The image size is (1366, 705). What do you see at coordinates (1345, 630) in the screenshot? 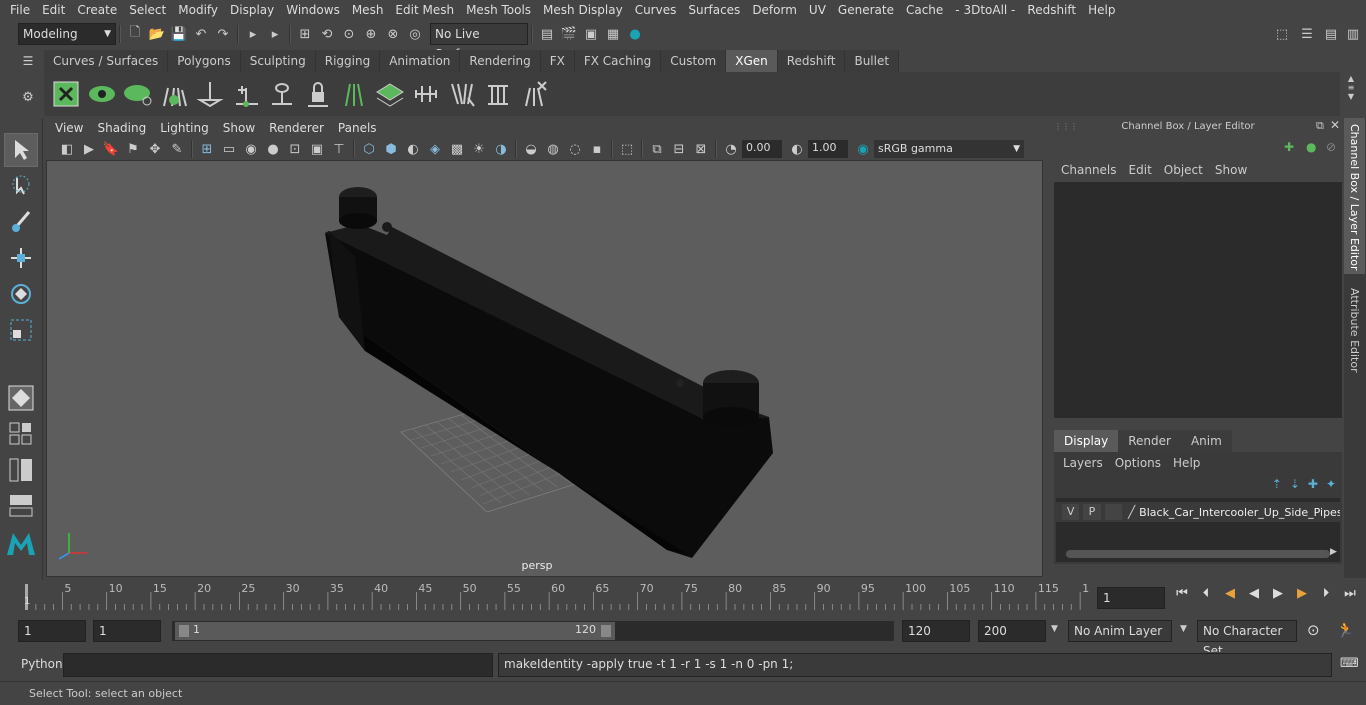
I see `playback-prefs-icon: 🏃` at bounding box center [1345, 630].